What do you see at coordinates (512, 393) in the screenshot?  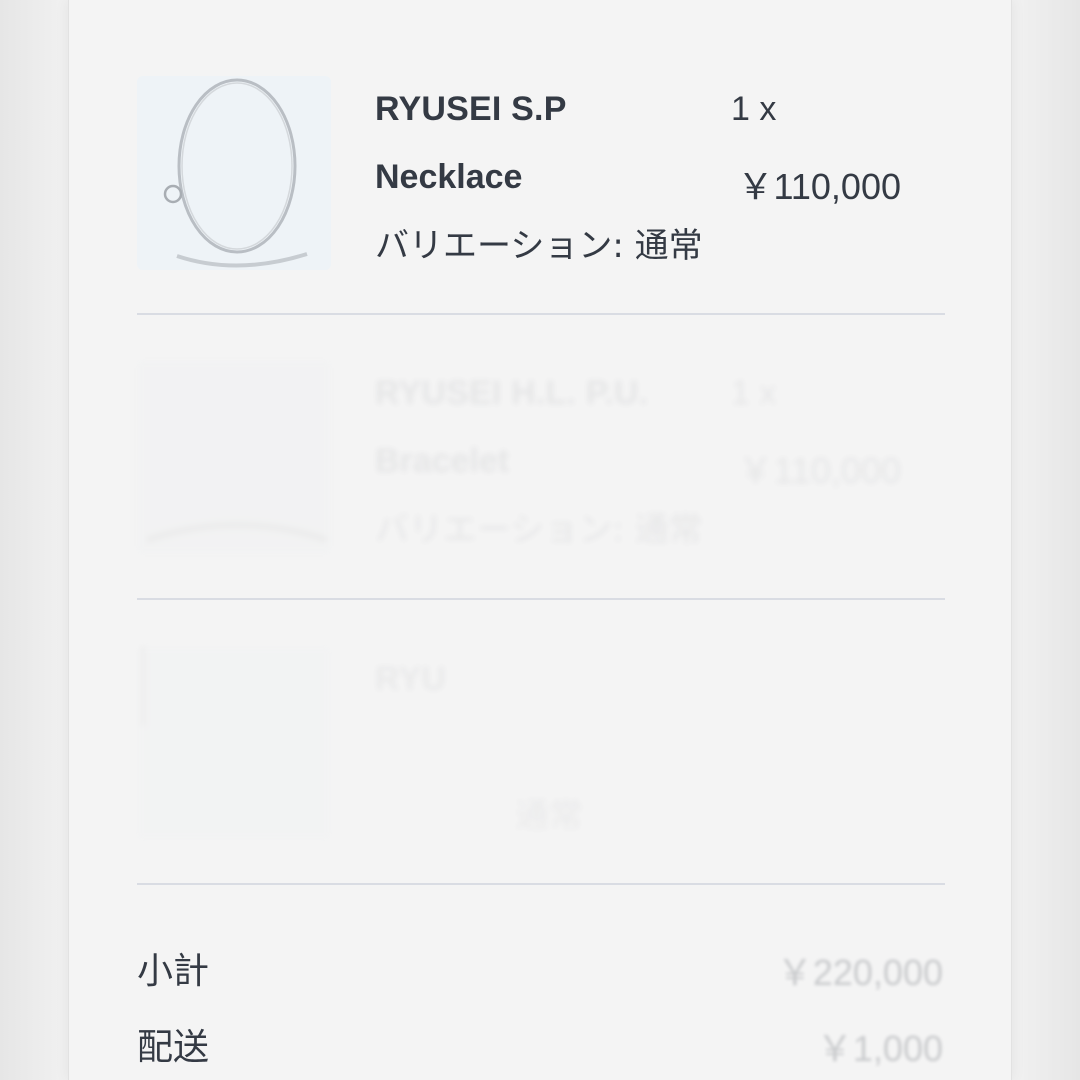 I see `item-brand: RYUSEI H.L. P.U.` at bounding box center [512, 393].